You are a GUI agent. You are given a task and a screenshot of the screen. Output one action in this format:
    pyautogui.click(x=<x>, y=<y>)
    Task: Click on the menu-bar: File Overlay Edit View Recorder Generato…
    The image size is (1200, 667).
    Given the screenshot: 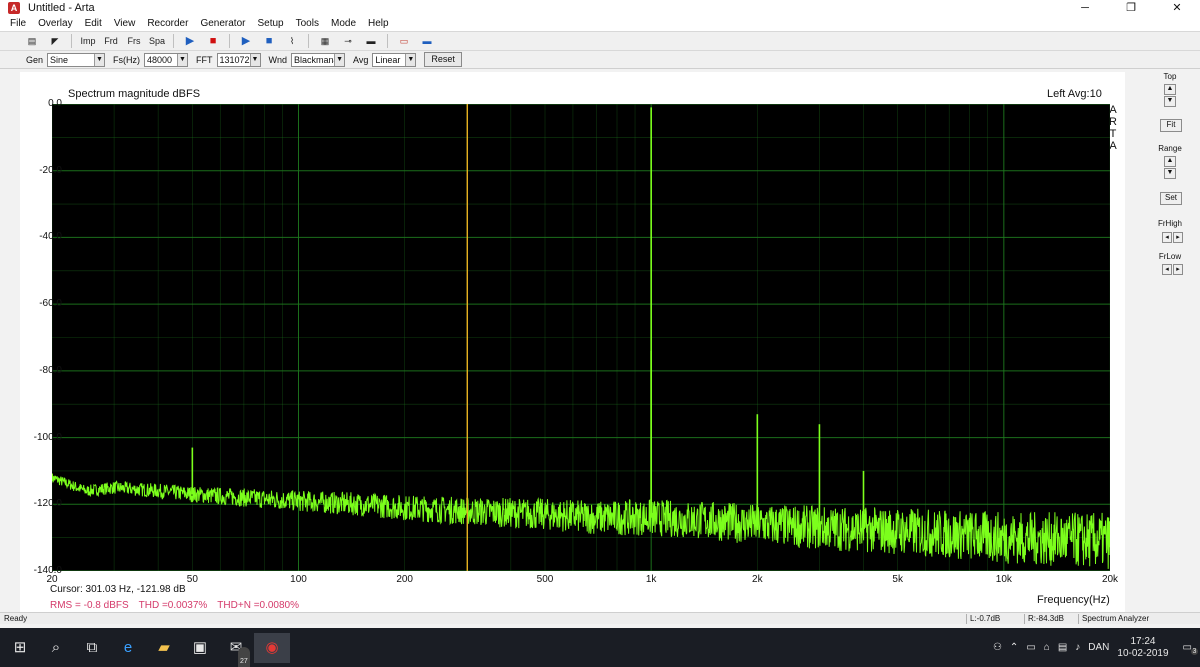 What is the action you would take?
    pyautogui.click(x=600, y=23)
    